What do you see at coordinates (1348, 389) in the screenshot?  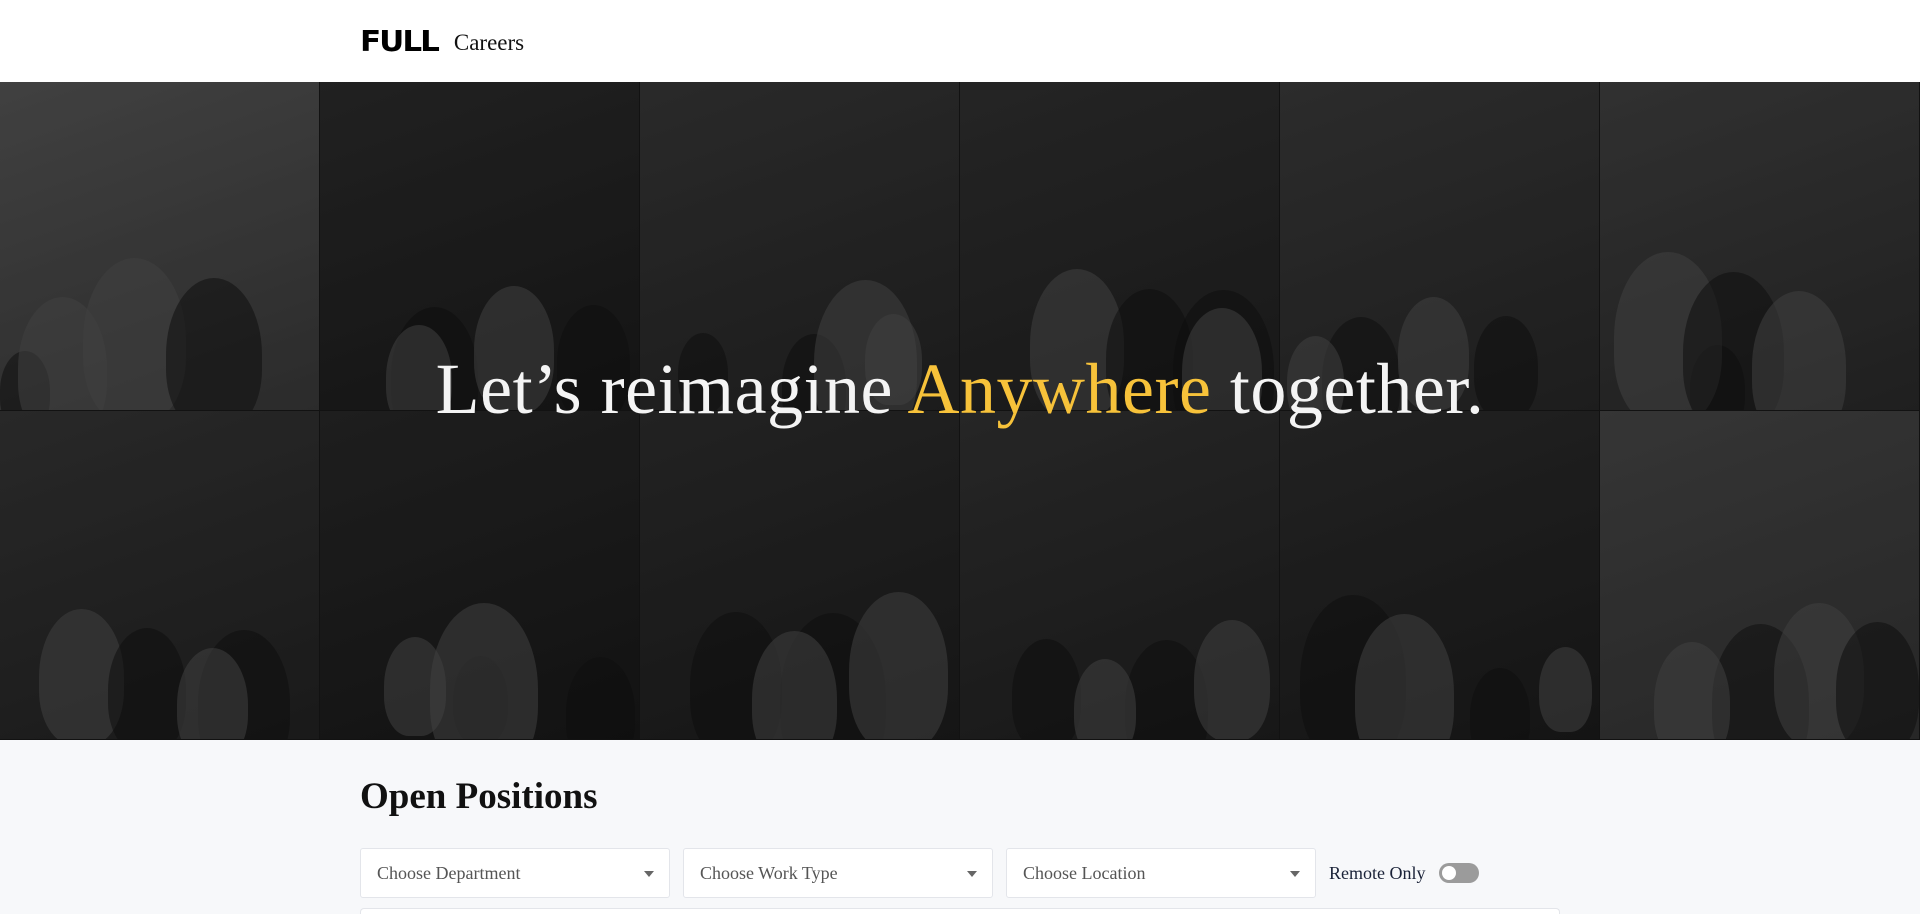 I see `headline-text-end: together.` at bounding box center [1348, 389].